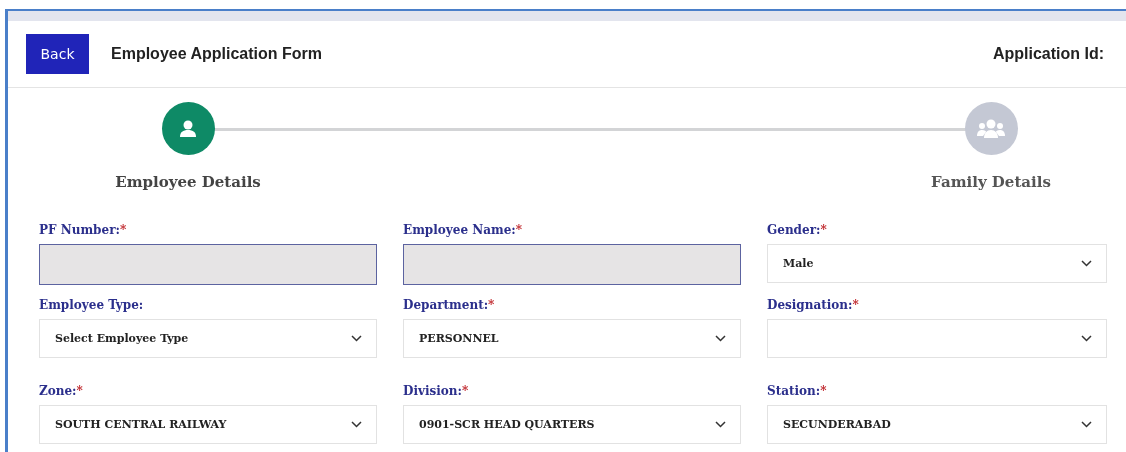 The width and height of the screenshot is (1126, 452). What do you see at coordinates (58, 391) in the screenshot?
I see `field-label: Zone:` at bounding box center [58, 391].